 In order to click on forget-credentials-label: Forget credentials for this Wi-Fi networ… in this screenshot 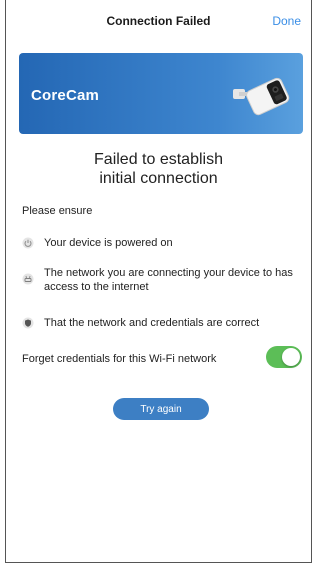, I will do `click(119, 359)`.